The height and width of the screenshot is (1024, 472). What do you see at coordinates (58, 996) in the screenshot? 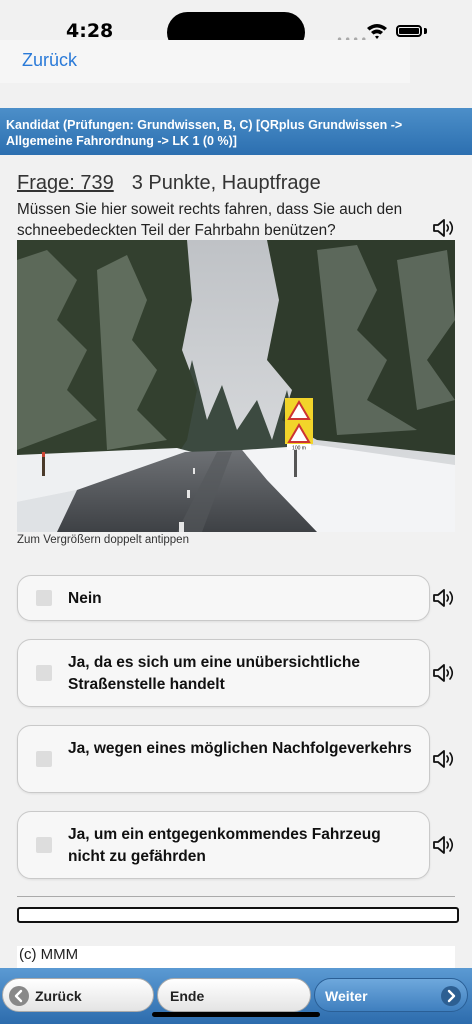
I see `back-button-label: Zurück` at bounding box center [58, 996].